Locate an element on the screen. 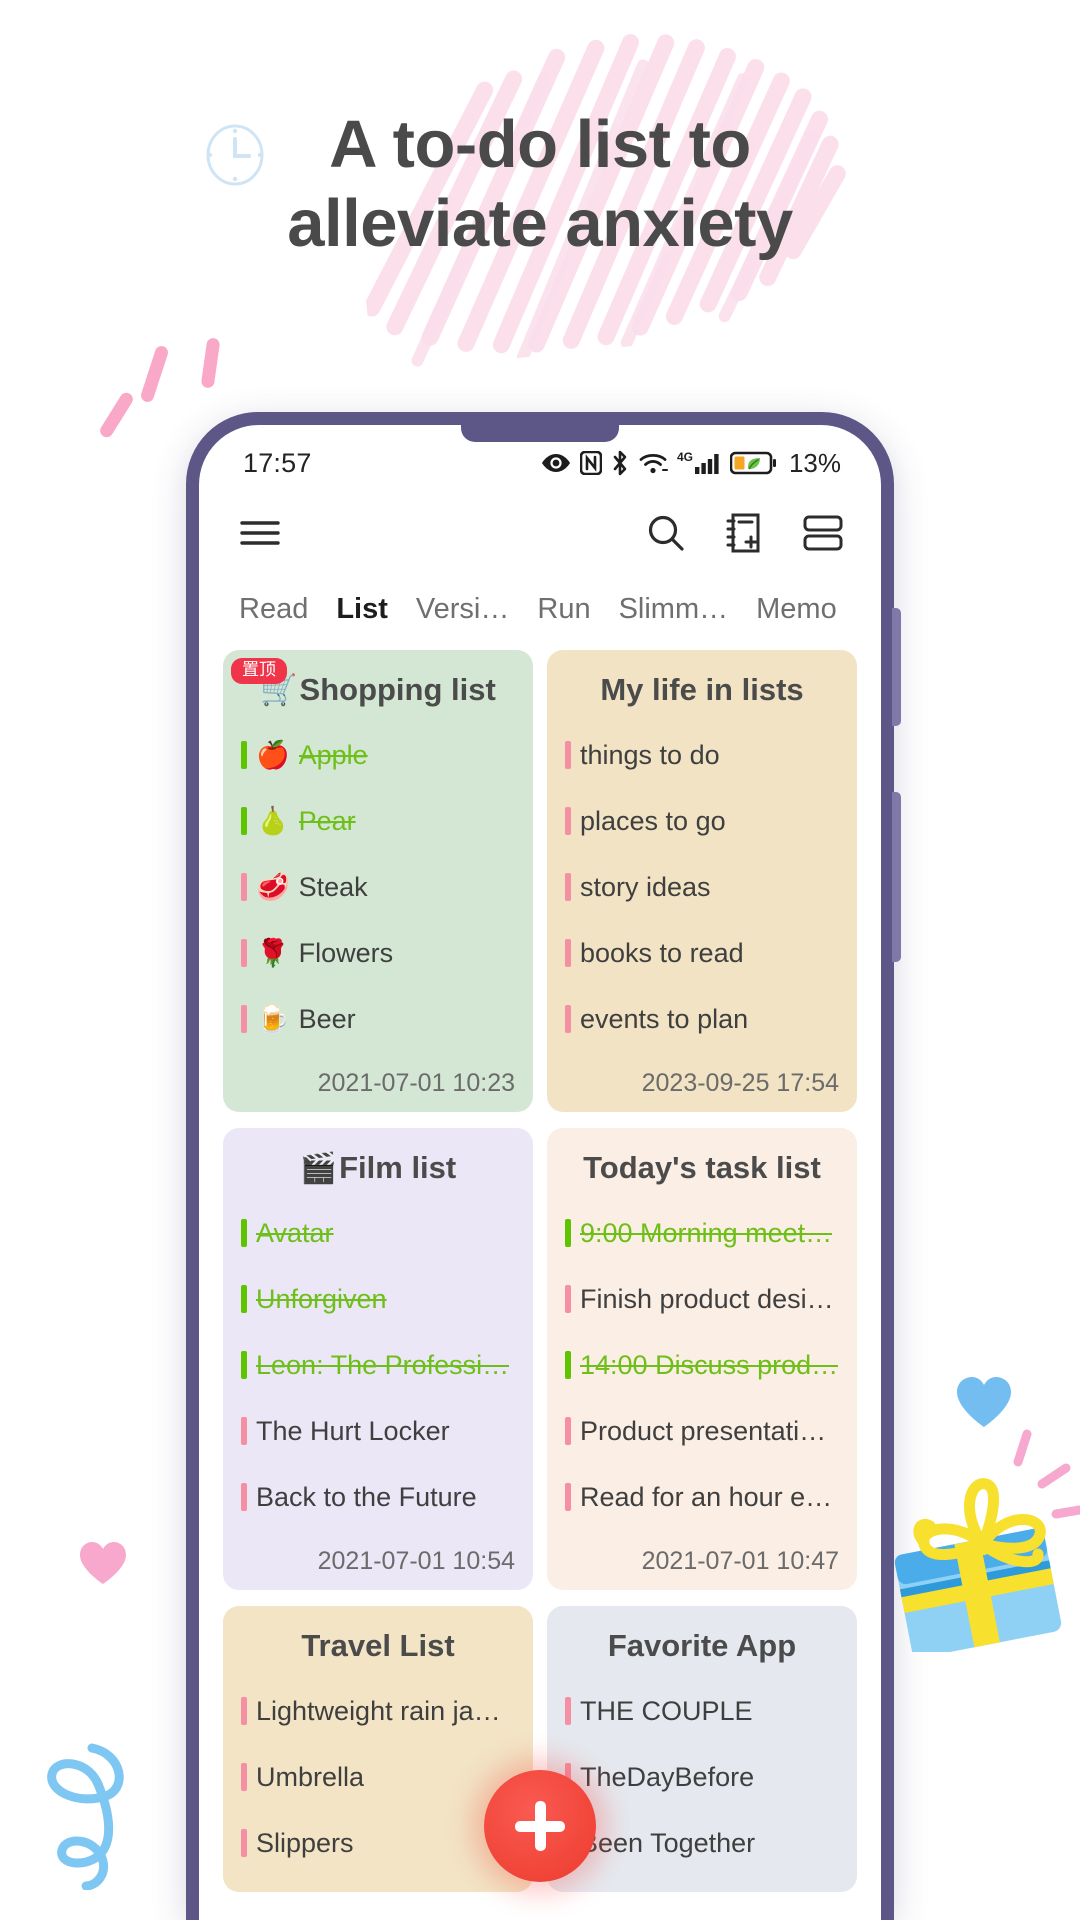 The height and width of the screenshot is (1920, 1080). item-text: Unforgiven is located at coordinates (321, 1298).